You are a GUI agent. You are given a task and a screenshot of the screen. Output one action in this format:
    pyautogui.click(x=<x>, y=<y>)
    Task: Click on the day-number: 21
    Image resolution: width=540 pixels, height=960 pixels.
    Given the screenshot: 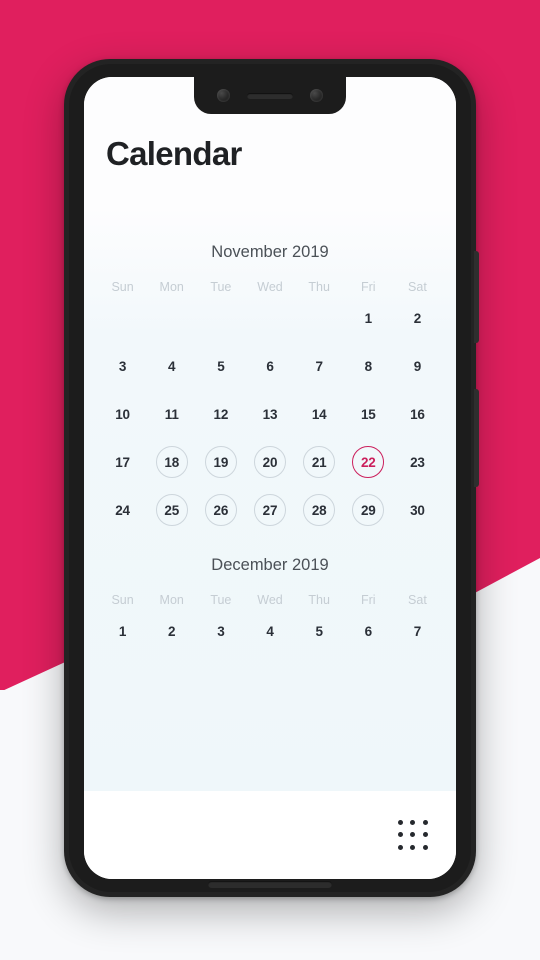 What is the action you would take?
    pyautogui.click(x=319, y=462)
    